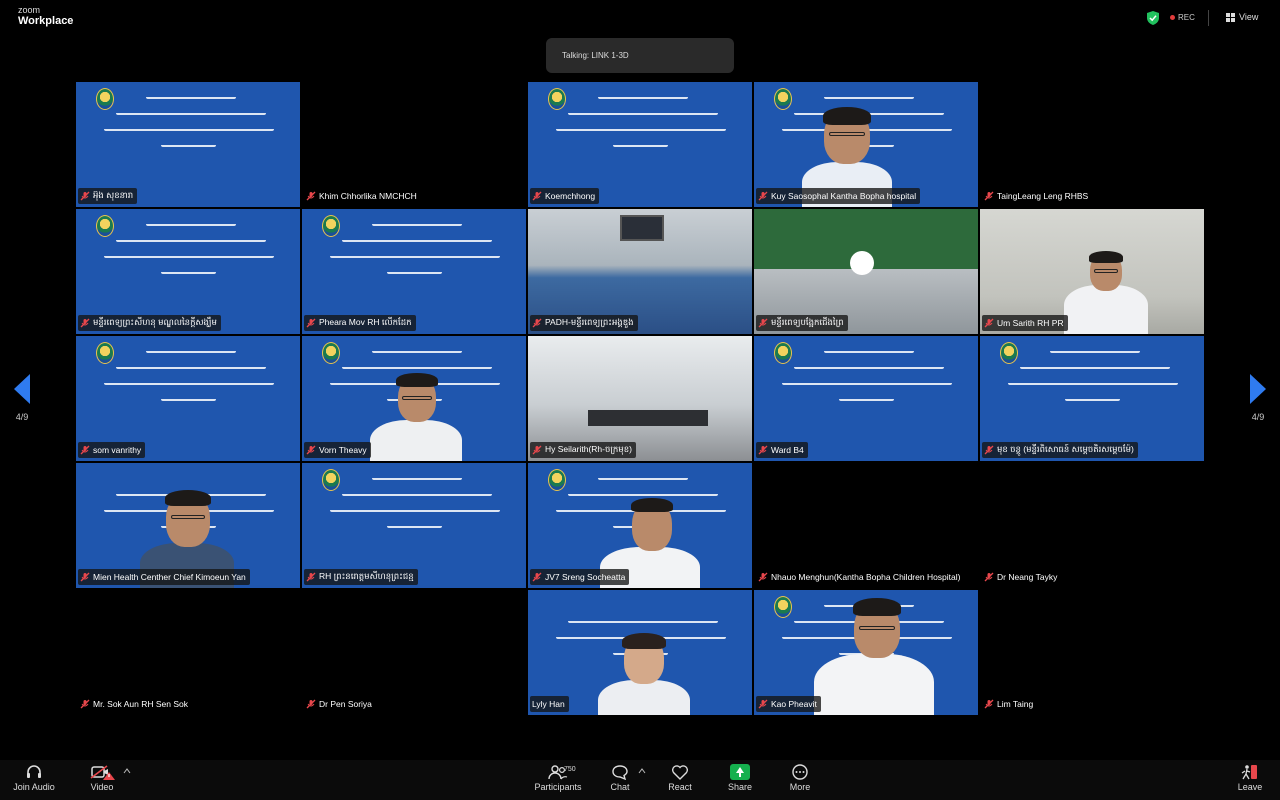 The height and width of the screenshot is (800, 1280). I want to click on participant-name: Khim Chhorlika NMCHCH, so click(368, 196).